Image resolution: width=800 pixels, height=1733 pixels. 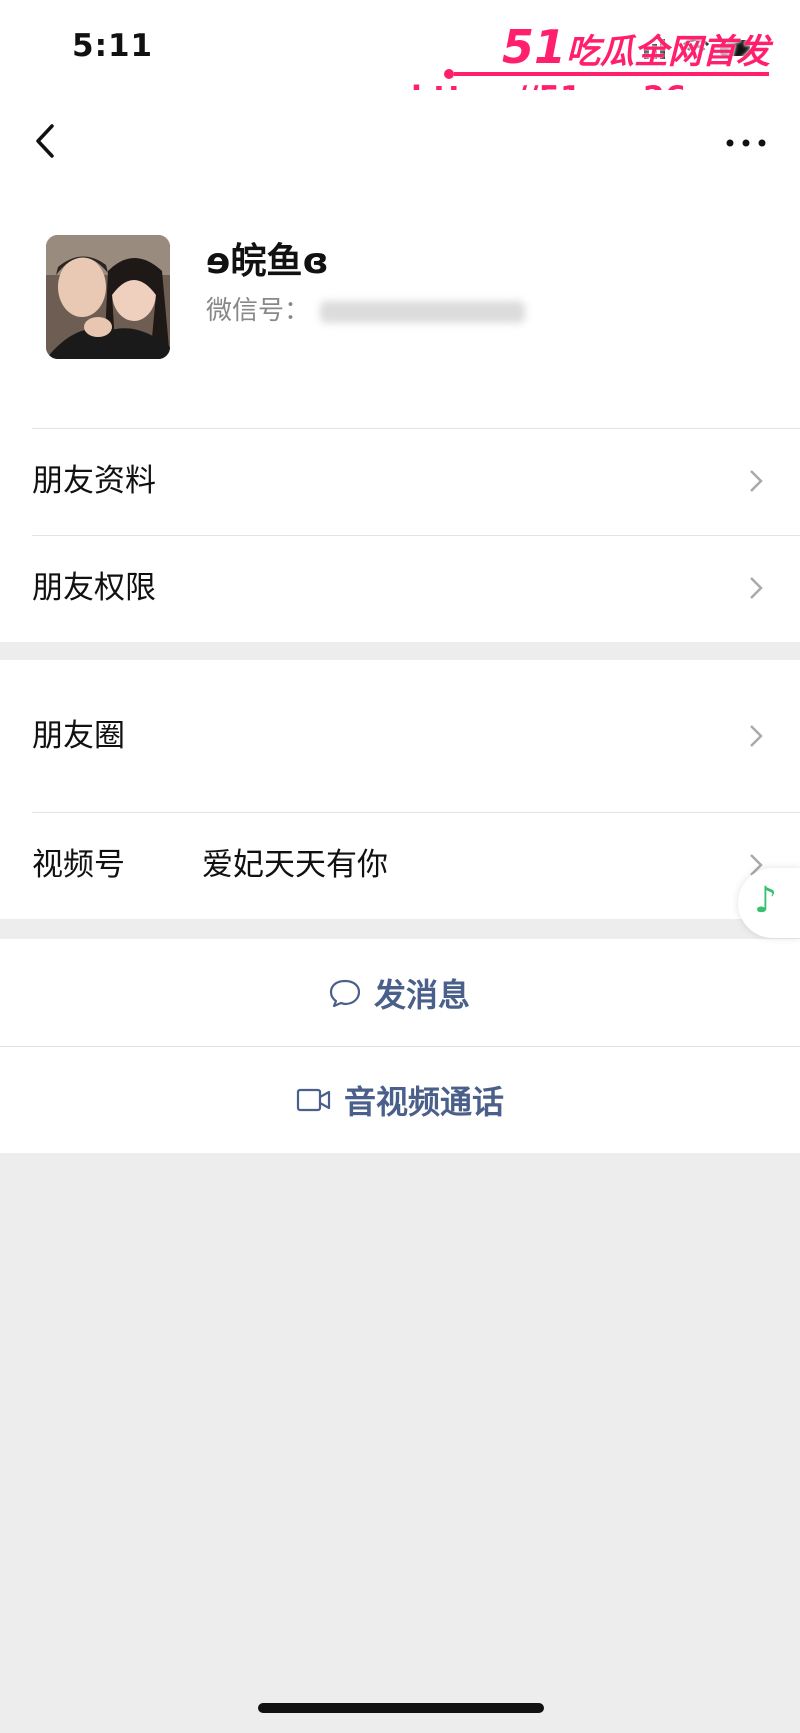 I want to click on row-label: 朋友圈, so click(x=78, y=736).